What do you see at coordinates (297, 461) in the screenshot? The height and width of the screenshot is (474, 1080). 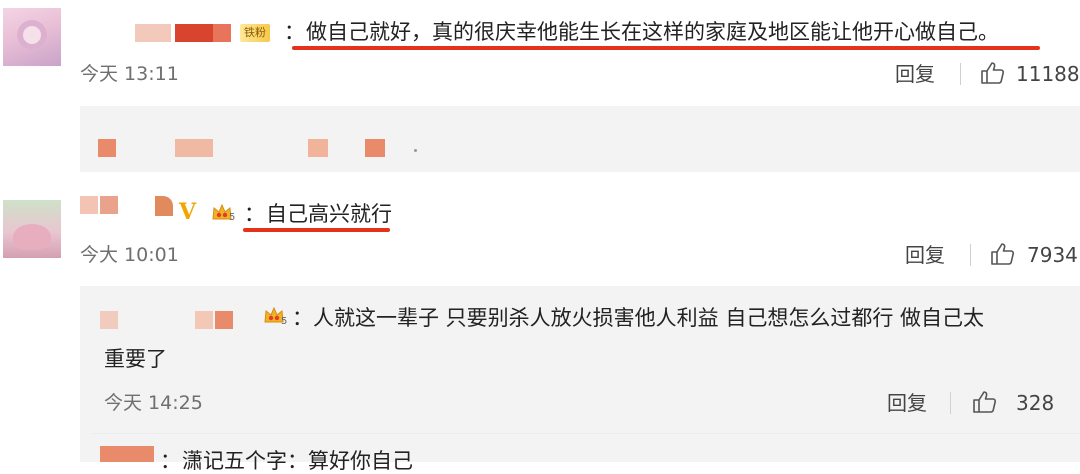 I see `reply-text: 潇记五个字：算好你自己` at bounding box center [297, 461].